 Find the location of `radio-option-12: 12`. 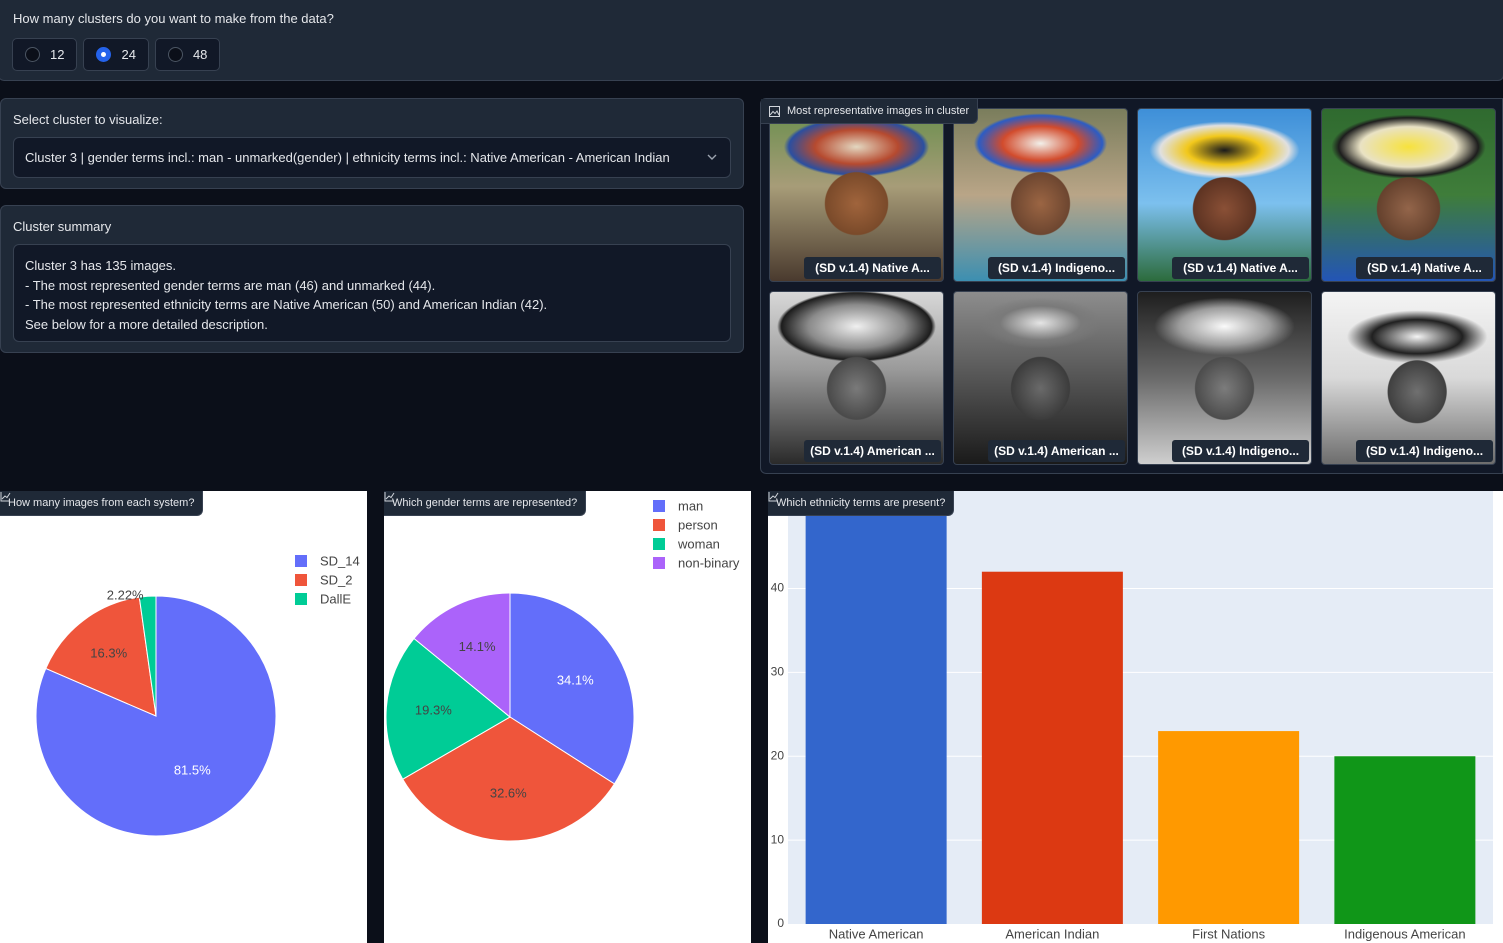

radio-option-12: 12 is located at coordinates (45, 54).